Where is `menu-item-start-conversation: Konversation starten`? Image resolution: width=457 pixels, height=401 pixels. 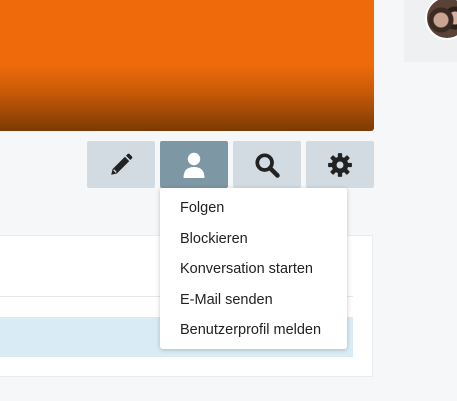
menu-item-start-conversation: Konversation starten is located at coordinates (253, 272).